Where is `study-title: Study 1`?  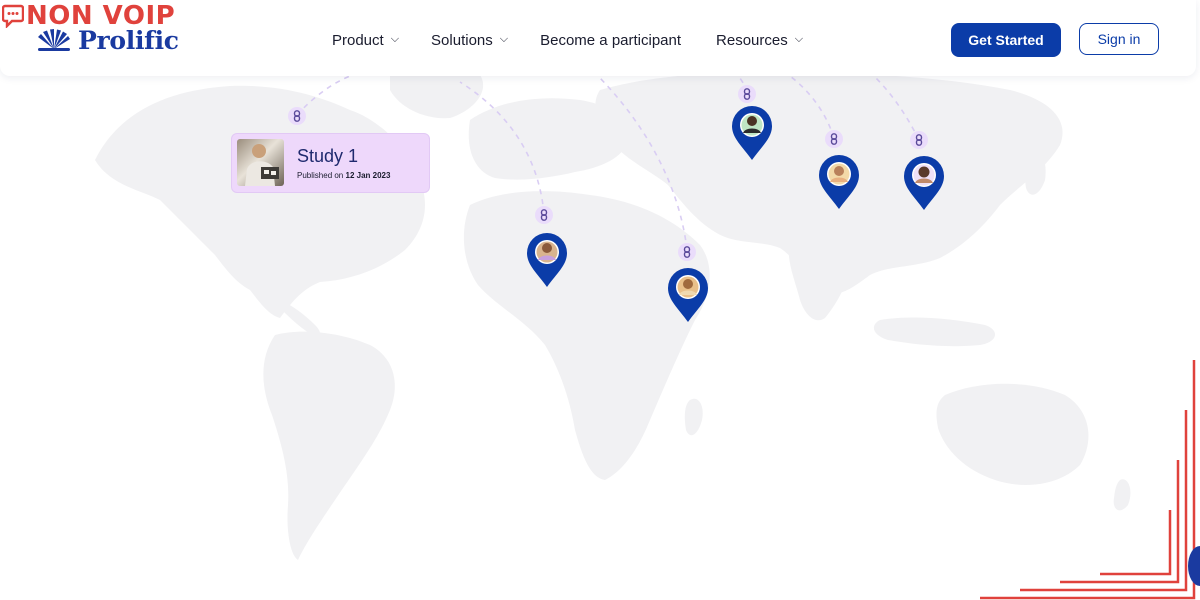 study-title: Study 1 is located at coordinates (328, 156).